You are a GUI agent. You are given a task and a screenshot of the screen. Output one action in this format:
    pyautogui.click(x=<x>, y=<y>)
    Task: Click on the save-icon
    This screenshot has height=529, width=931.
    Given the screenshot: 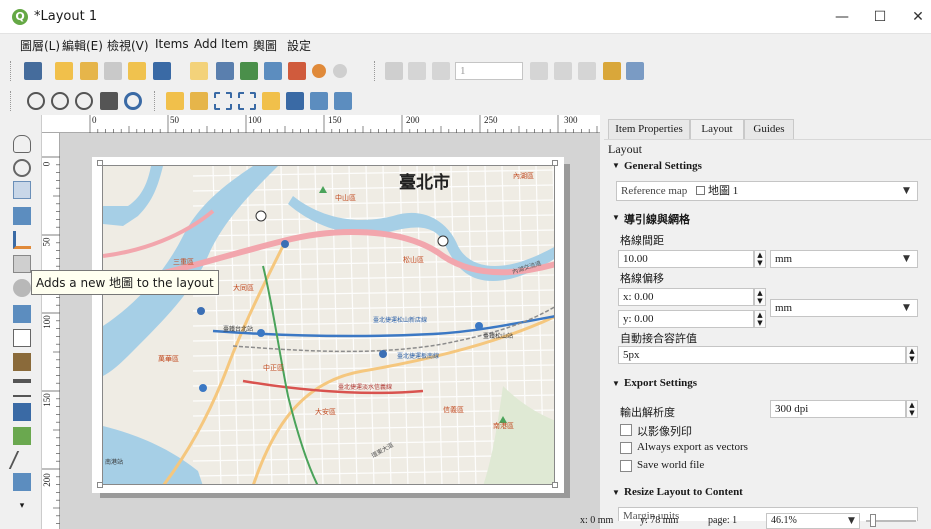 What is the action you would take?
    pyautogui.click(x=33, y=71)
    